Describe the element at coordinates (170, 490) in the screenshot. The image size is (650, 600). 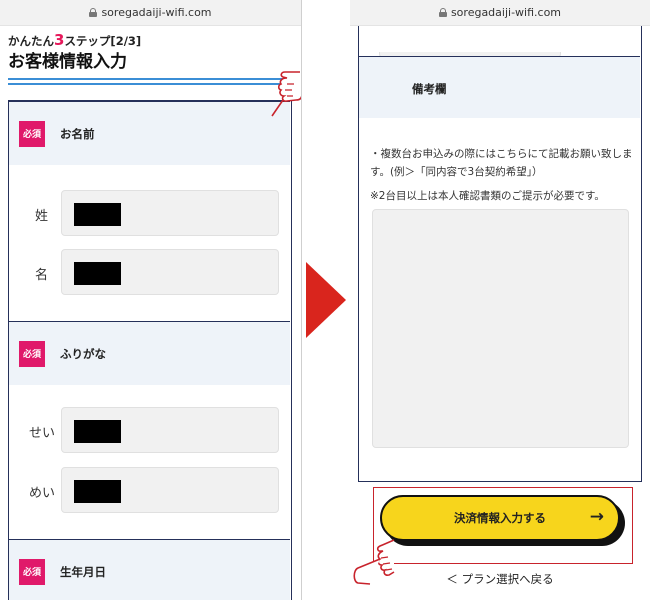
I see `first-name-kana-input` at that location.